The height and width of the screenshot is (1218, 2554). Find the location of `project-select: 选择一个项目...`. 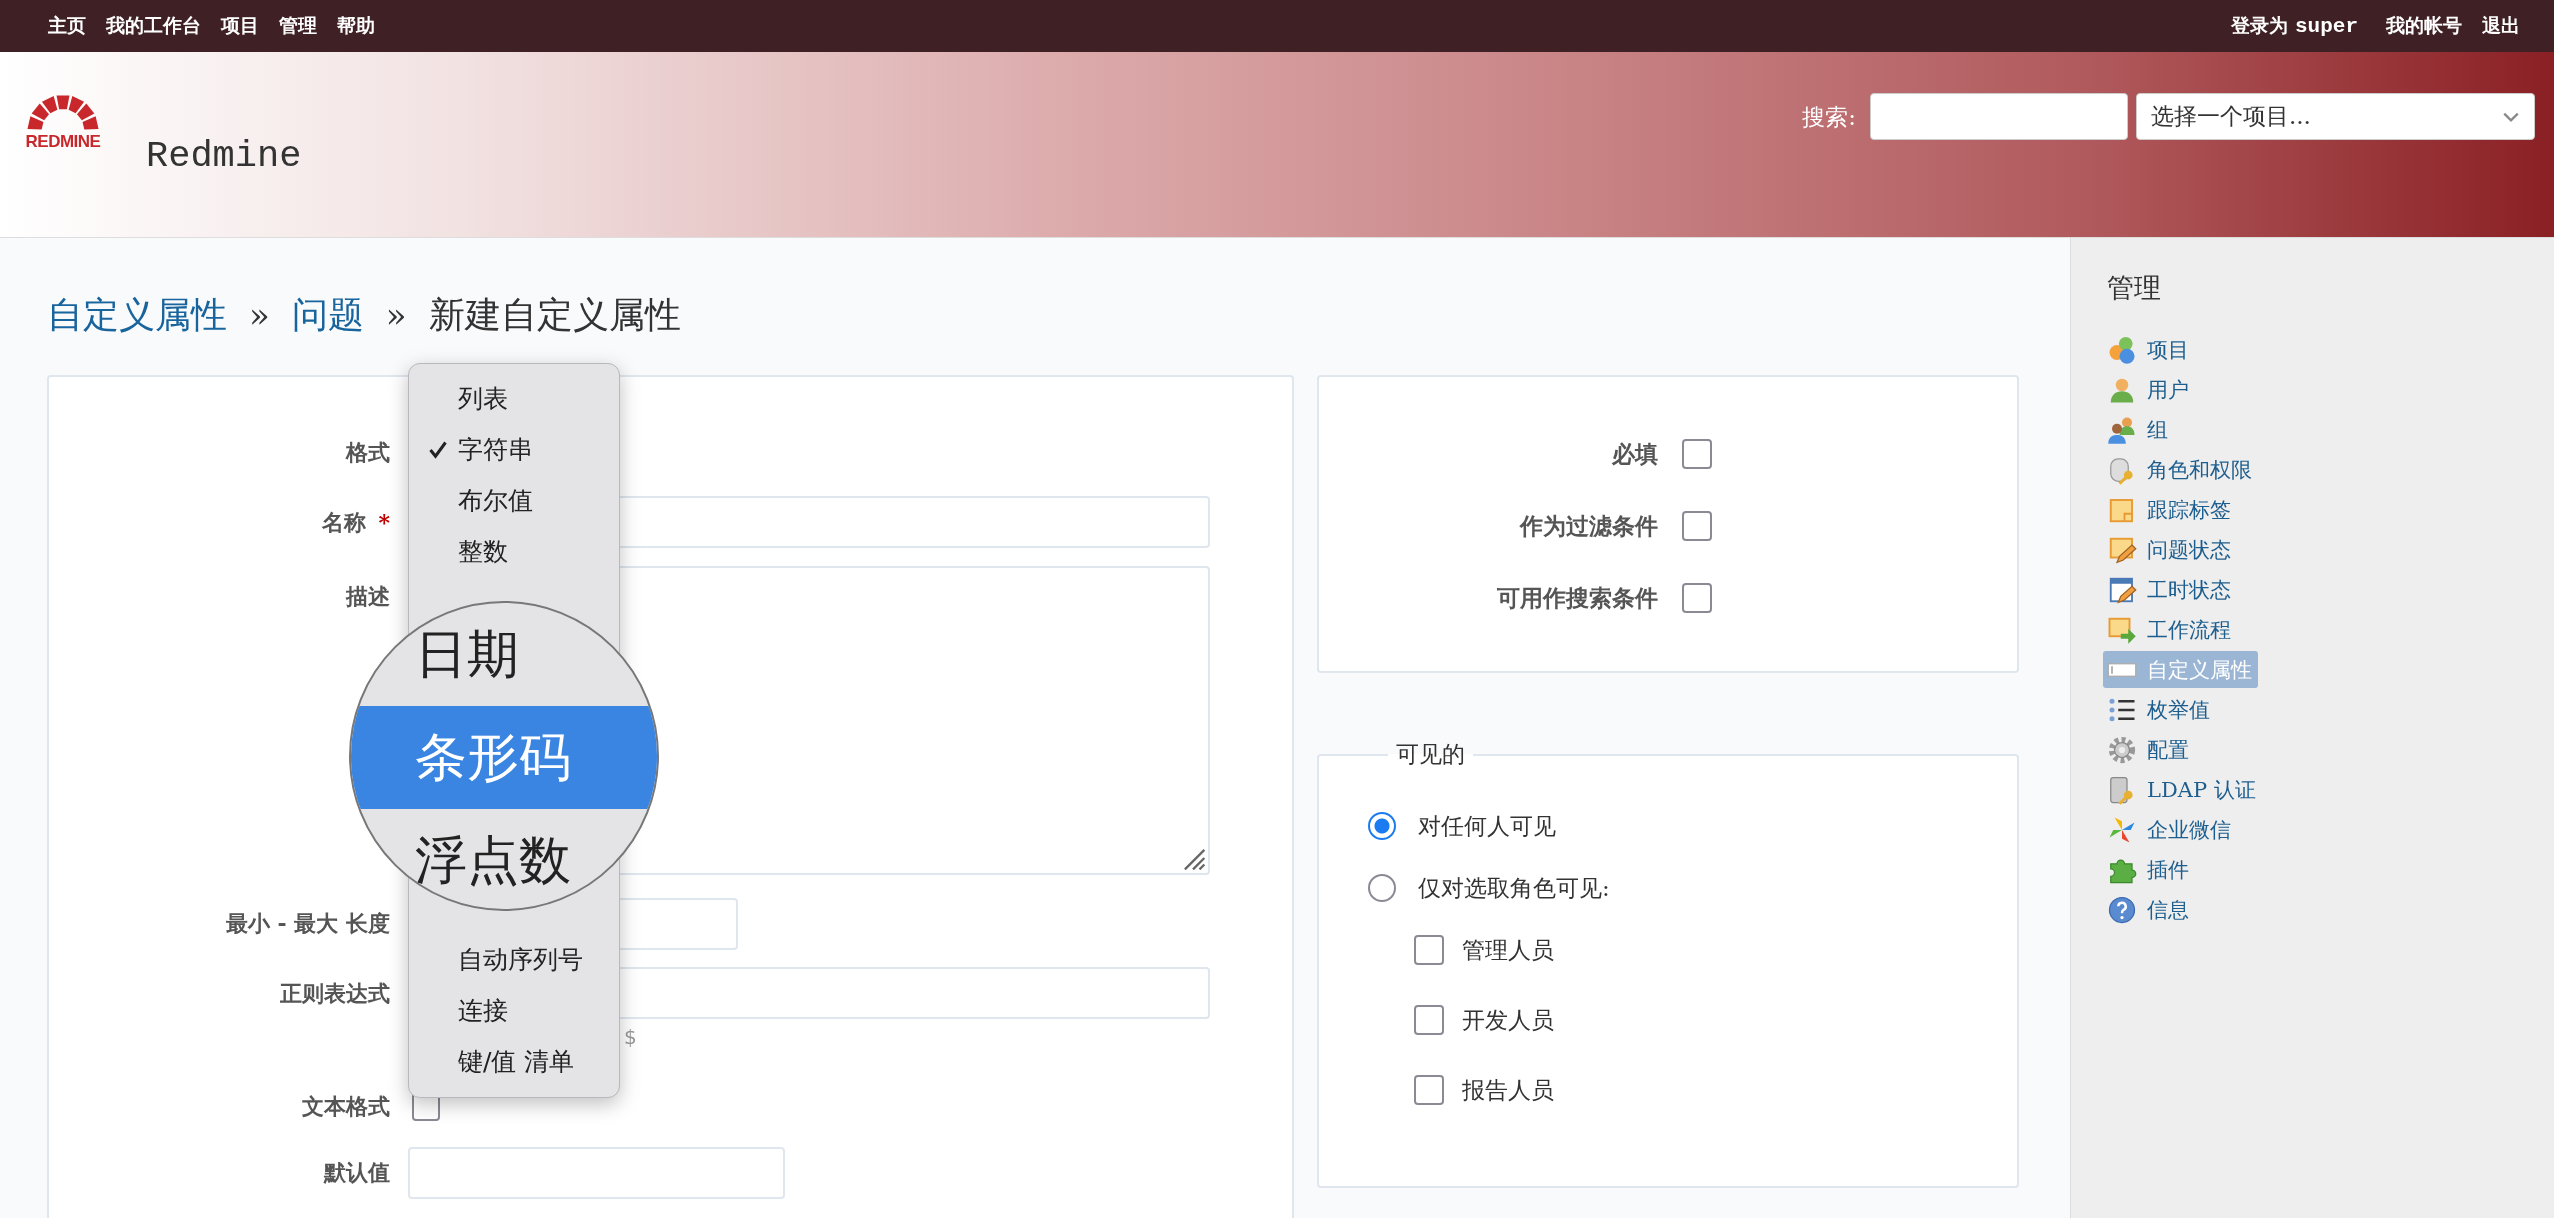

project-select: 选择一个项目... is located at coordinates (2335, 116).